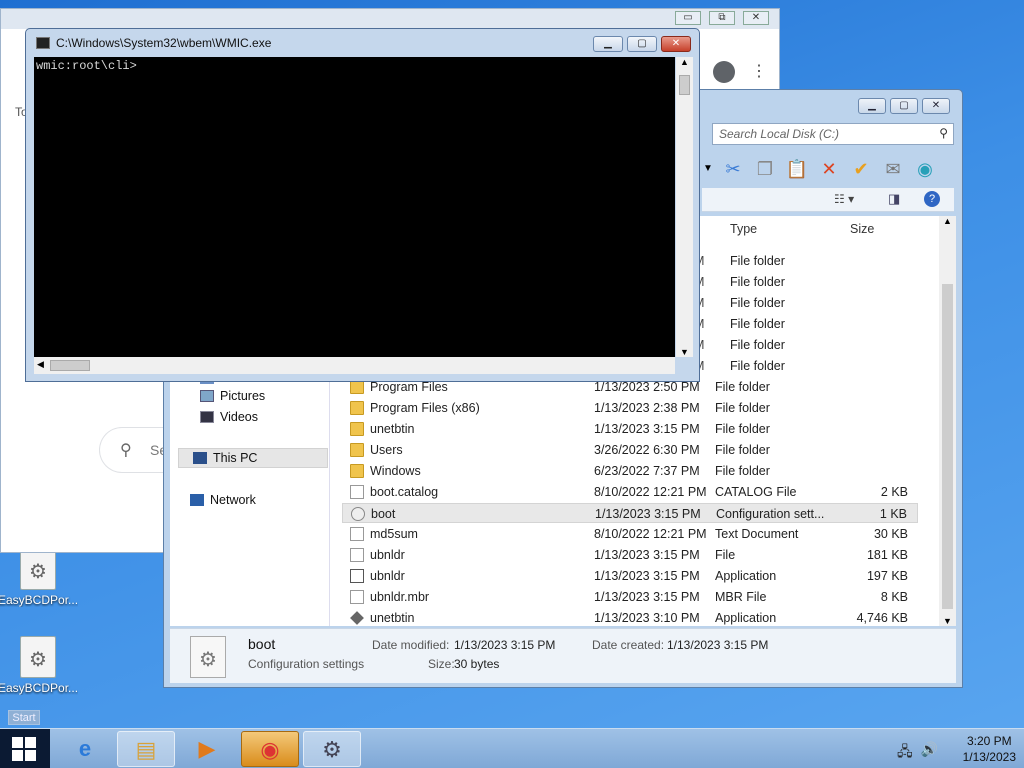 Image resolution: width=1024 pixels, height=768 pixels. What do you see at coordinates (628, 645) in the screenshot?
I see `date-created-label: Date created:` at bounding box center [628, 645].